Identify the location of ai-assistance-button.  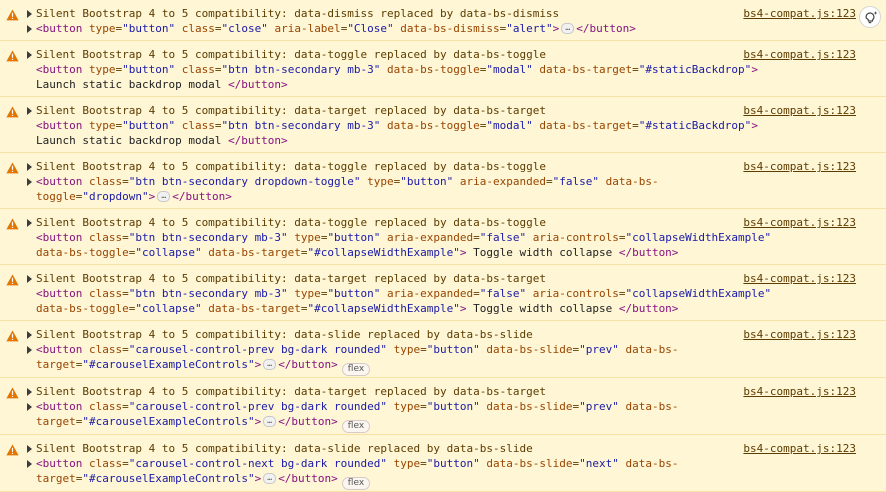
(870, 17).